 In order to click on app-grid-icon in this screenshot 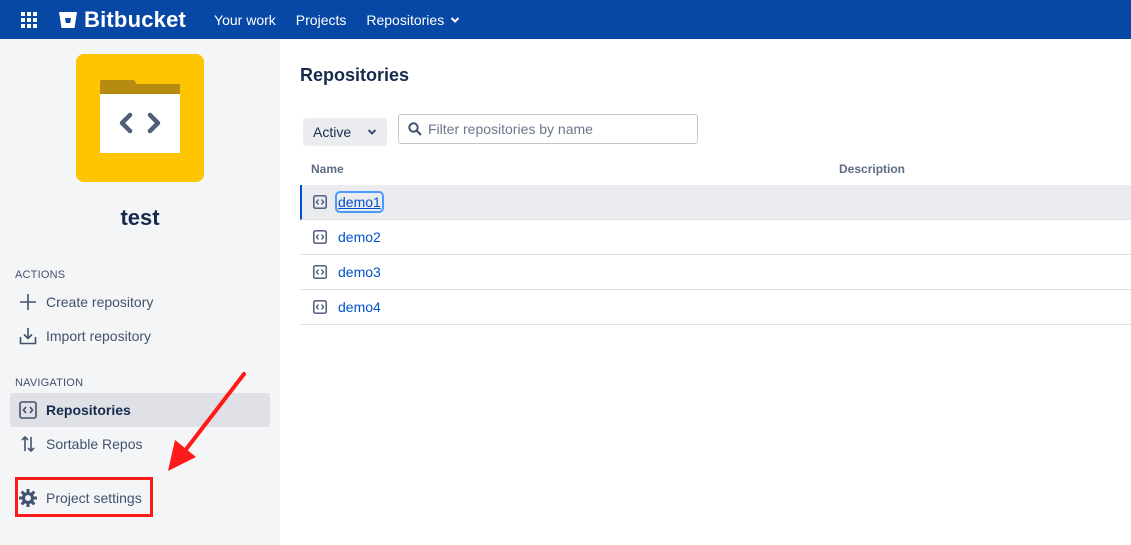, I will do `click(29, 19)`.